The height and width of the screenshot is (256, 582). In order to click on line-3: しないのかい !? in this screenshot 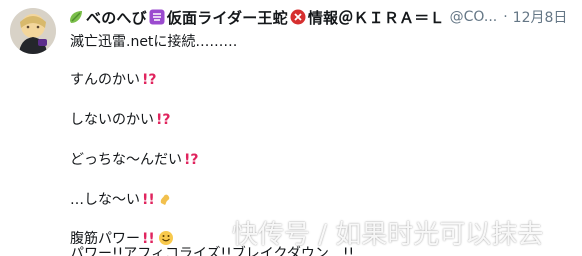, I will do `click(120, 119)`.